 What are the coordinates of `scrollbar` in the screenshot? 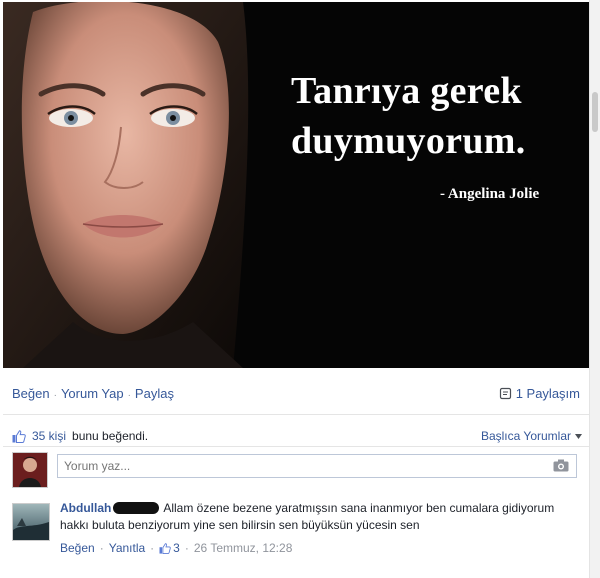 It's located at (594, 289).